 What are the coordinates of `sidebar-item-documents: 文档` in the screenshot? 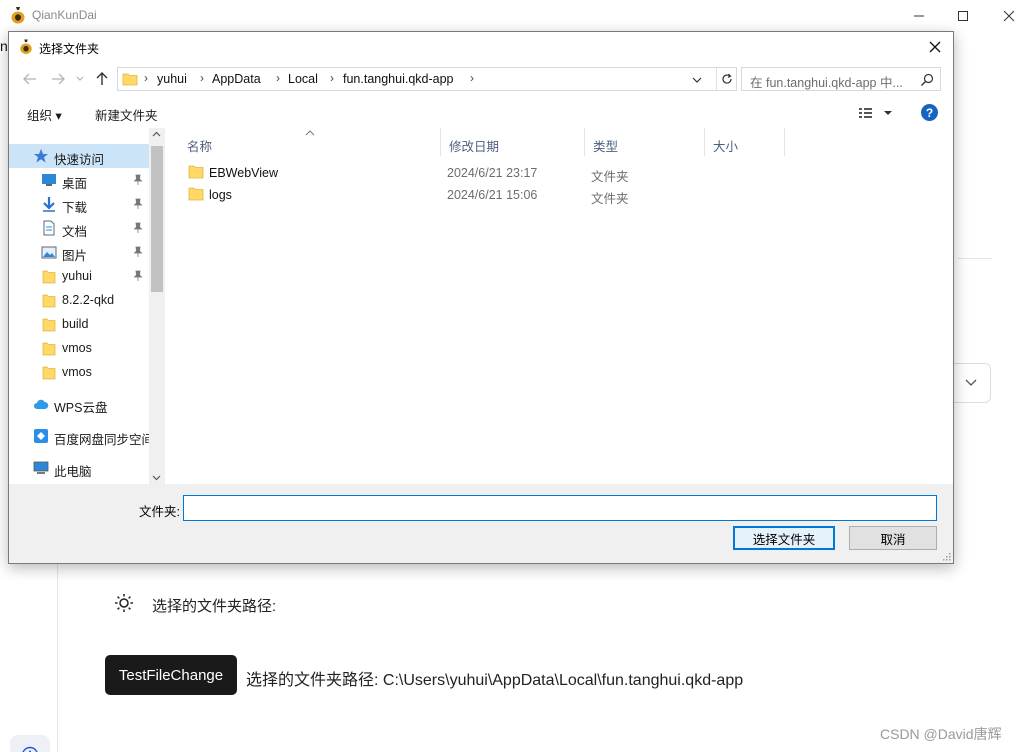 It's located at (79, 228).